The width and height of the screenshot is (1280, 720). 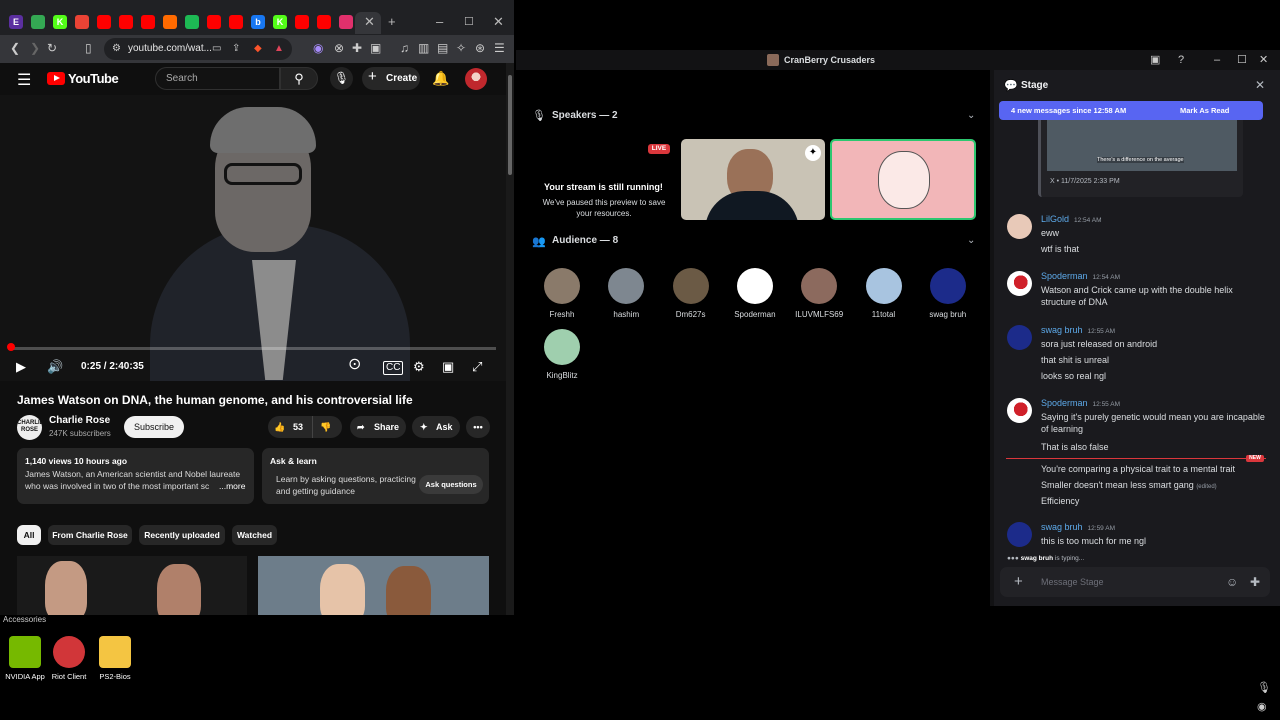 What do you see at coordinates (55, 367) in the screenshot?
I see `volume-icon: 🔊` at bounding box center [55, 367].